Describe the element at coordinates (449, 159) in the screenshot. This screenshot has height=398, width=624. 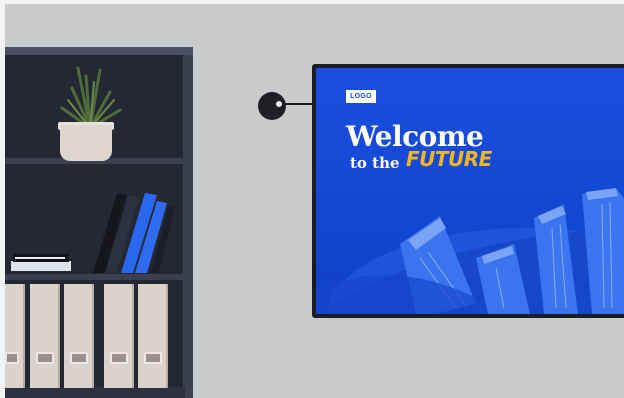
I see `future-highlight: FUTURE` at that location.